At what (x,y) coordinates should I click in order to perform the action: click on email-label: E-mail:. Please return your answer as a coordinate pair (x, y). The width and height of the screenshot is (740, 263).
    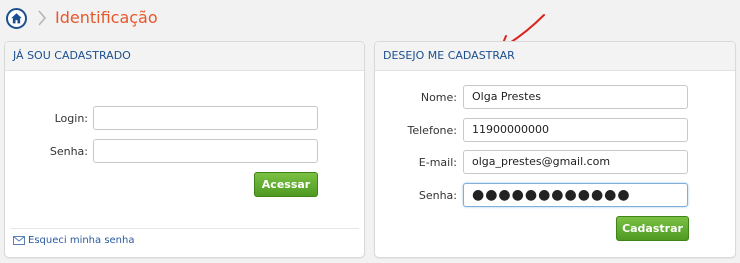
    Looking at the image, I should click on (437, 162).